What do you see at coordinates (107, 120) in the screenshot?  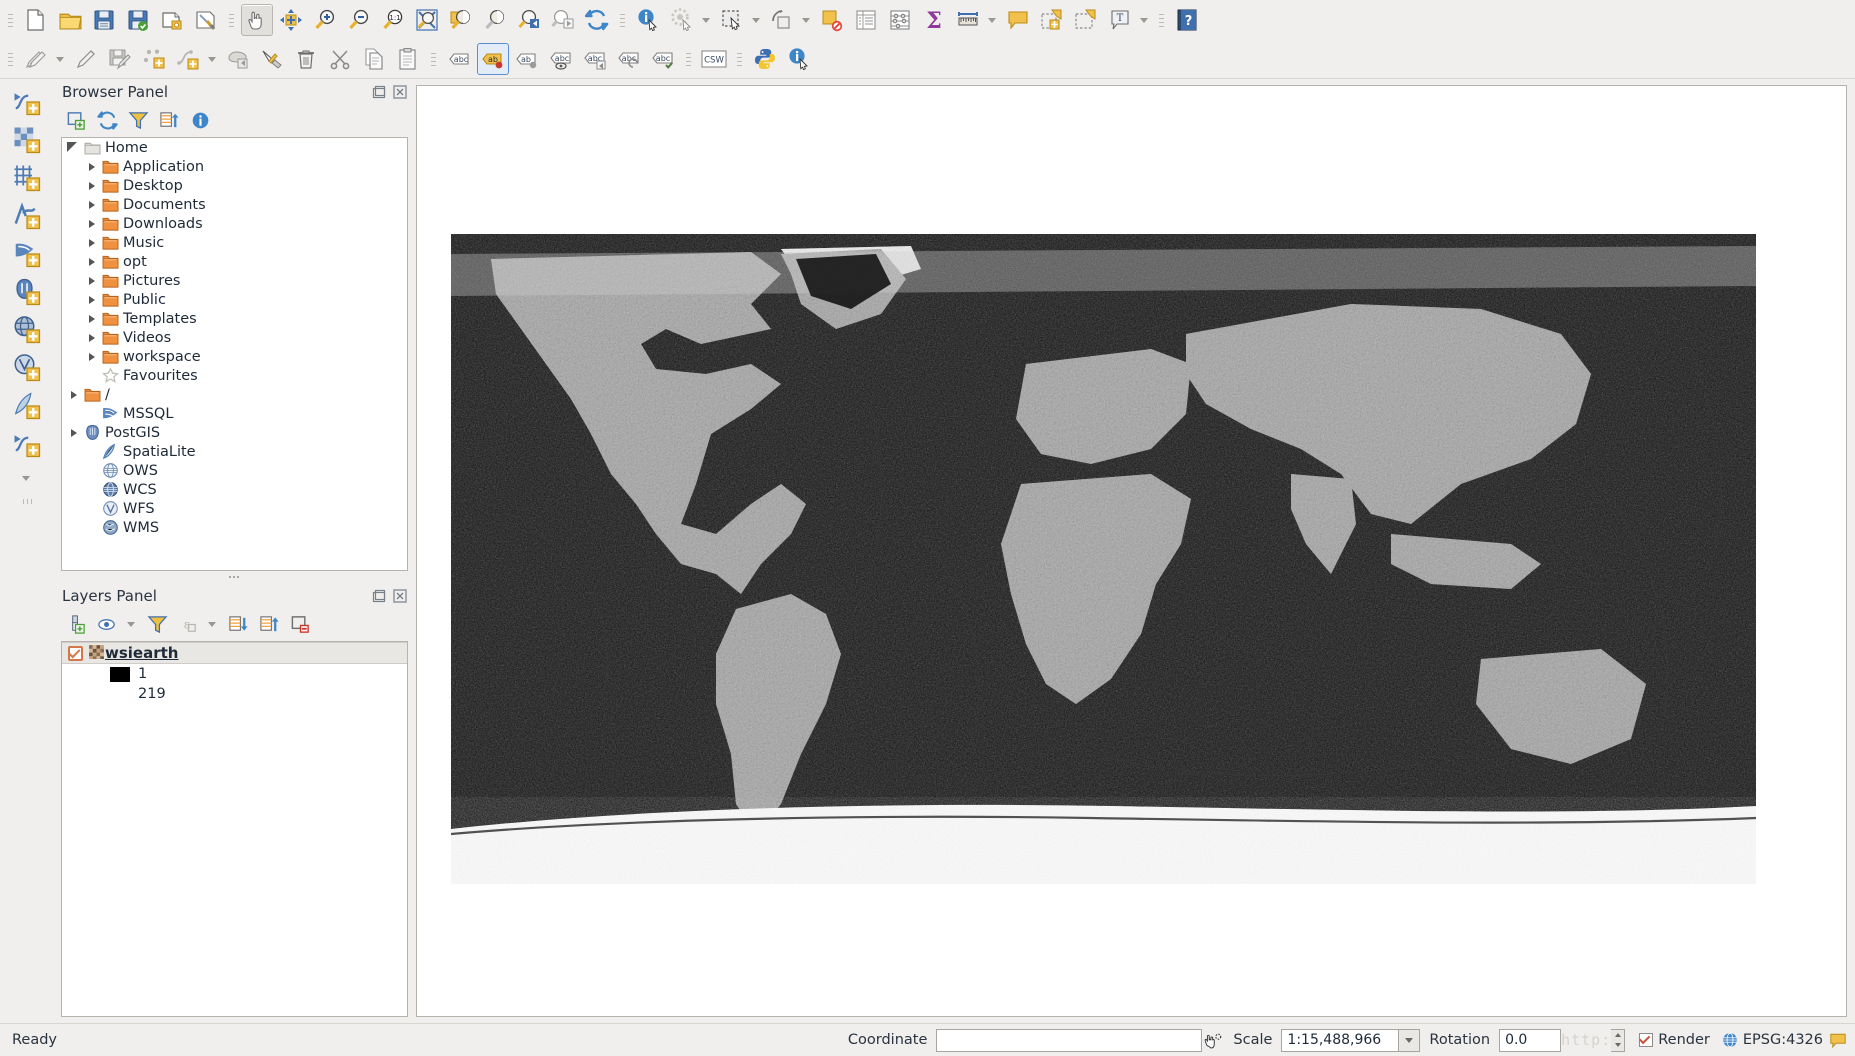 I see `browser-refresh-button` at bounding box center [107, 120].